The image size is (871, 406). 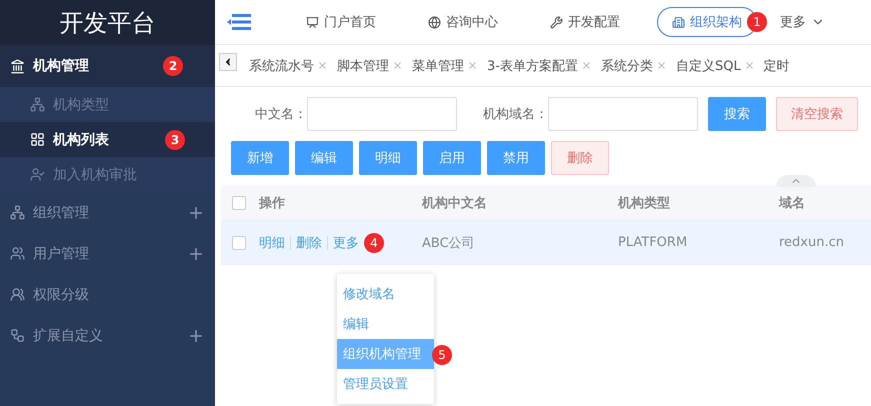 What do you see at coordinates (341, 22) in the screenshot?
I see `nav-tab: 门户首页` at bounding box center [341, 22].